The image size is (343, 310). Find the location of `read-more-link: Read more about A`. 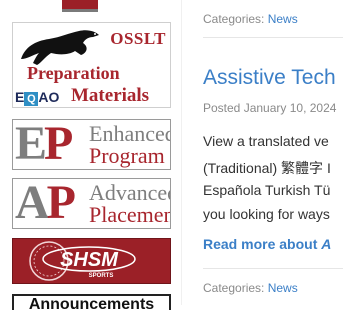

read-more-link: Read more about A is located at coordinates (267, 244).